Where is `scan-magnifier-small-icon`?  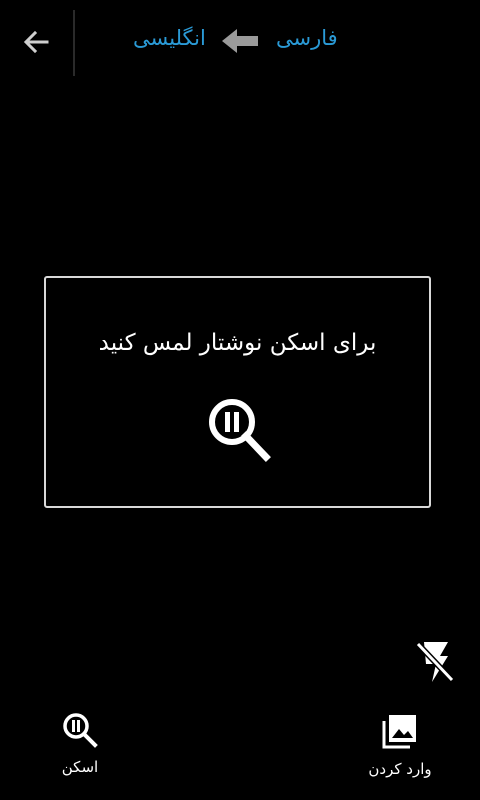 scan-magnifier-small-icon is located at coordinates (80, 730).